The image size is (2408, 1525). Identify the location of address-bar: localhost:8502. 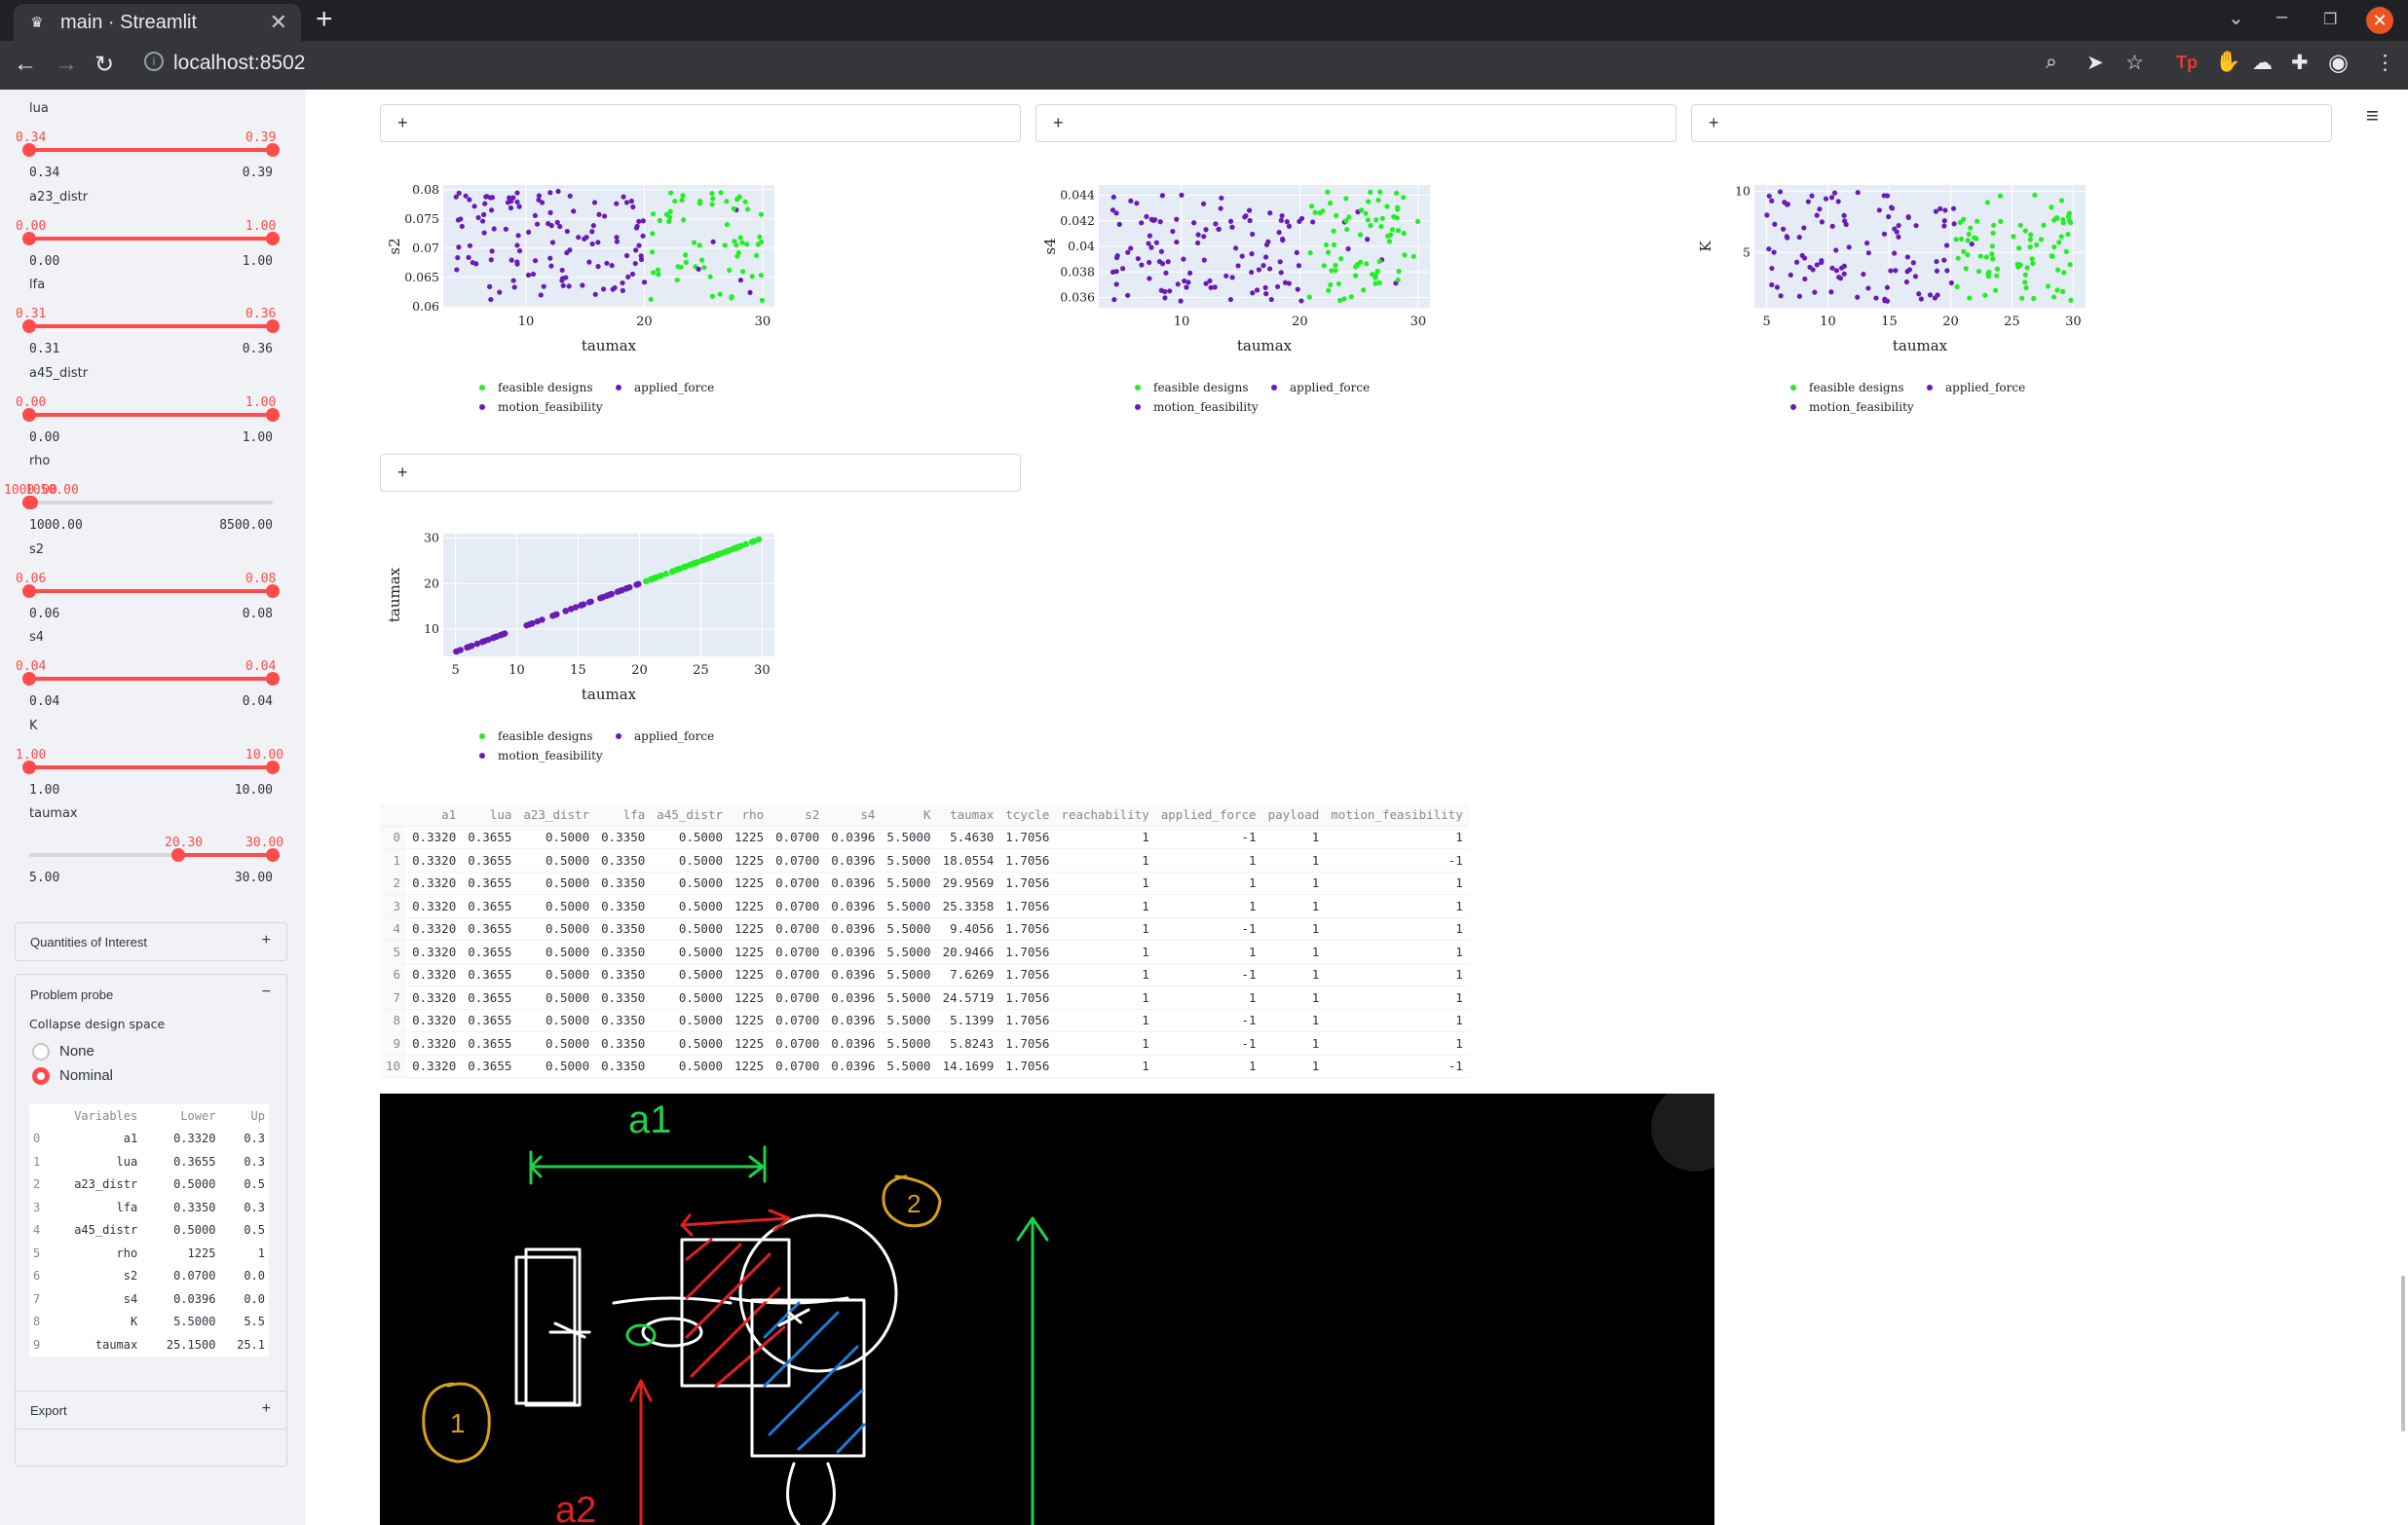
(239, 63).